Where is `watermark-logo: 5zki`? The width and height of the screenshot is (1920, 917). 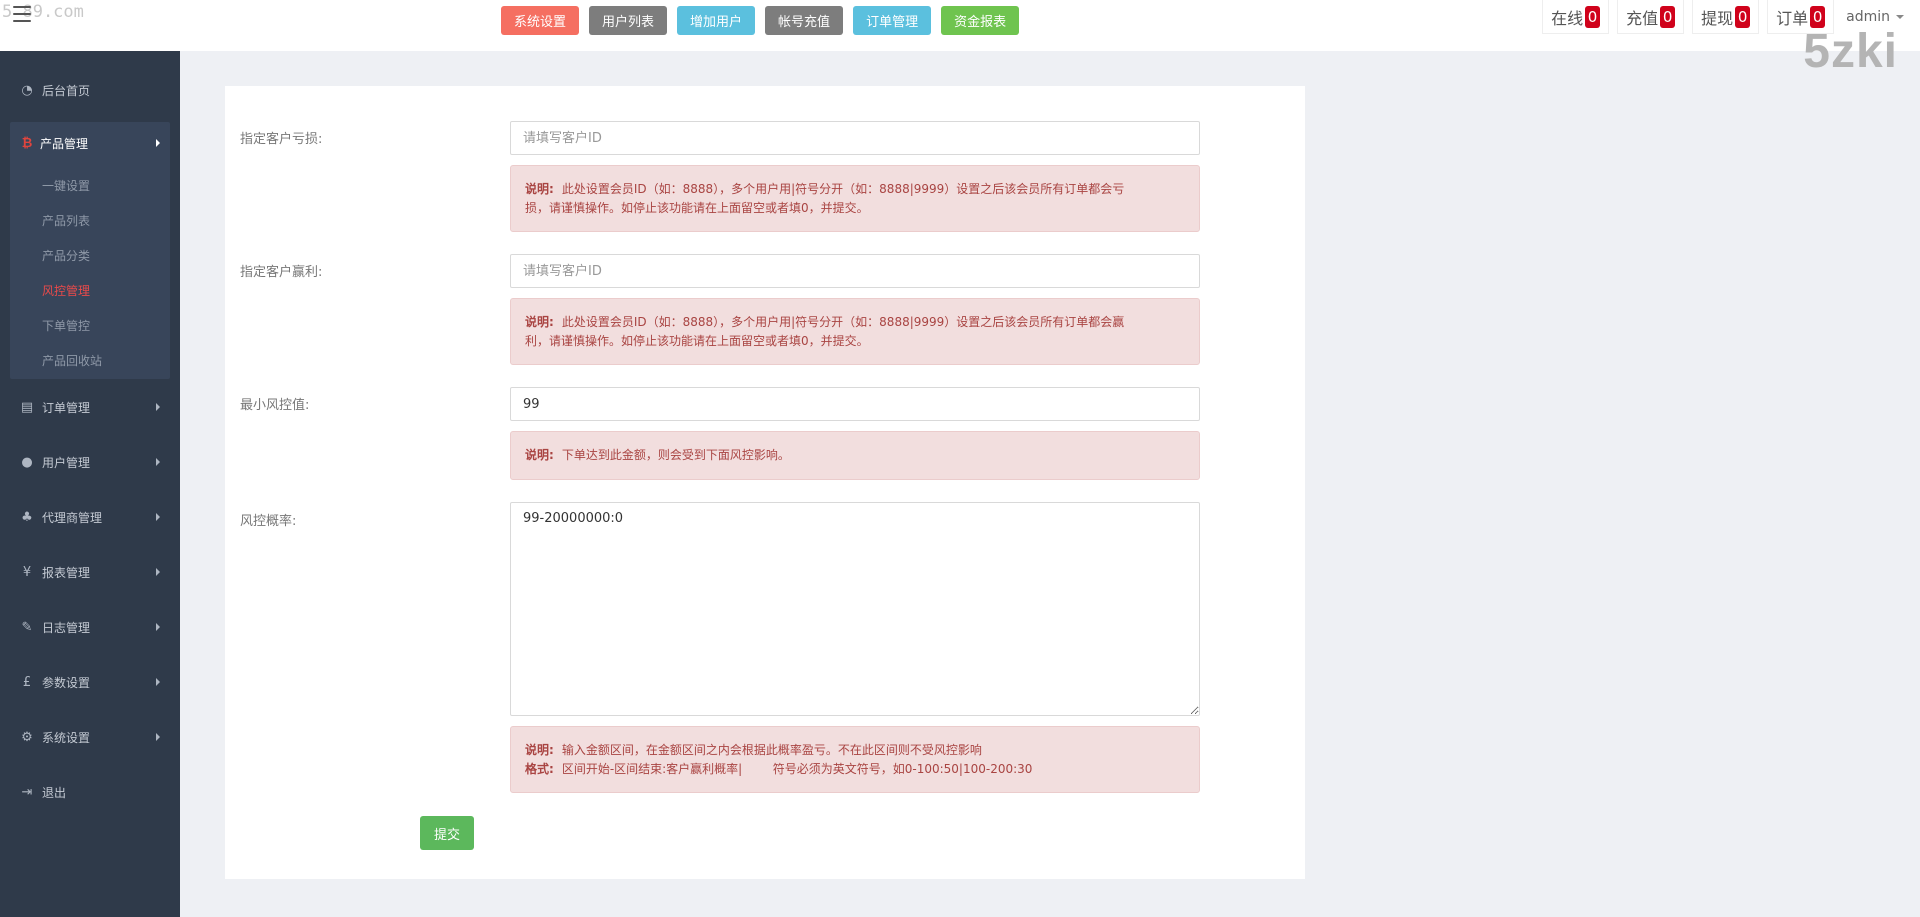 watermark-logo: 5zki is located at coordinates (1850, 51).